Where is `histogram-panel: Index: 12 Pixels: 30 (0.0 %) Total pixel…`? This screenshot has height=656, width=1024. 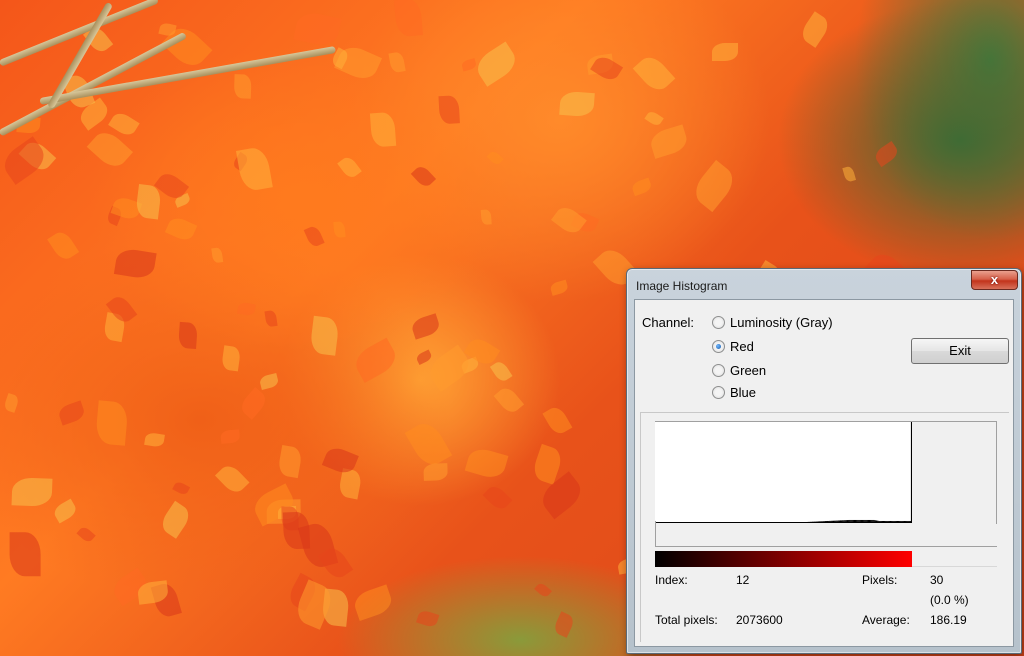 histogram-panel: Index: 12 Pixels: 30 (0.0 %) Total pixel… is located at coordinates (824, 527).